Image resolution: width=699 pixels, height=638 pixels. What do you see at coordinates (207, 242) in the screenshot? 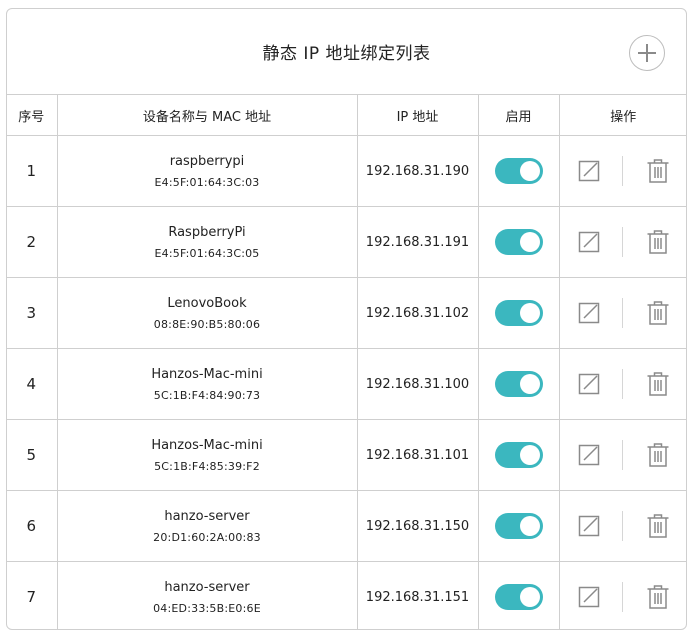
I see `device-cell: RaspberryPi E4:5F:01:64:3C:05` at bounding box center [207, 242].